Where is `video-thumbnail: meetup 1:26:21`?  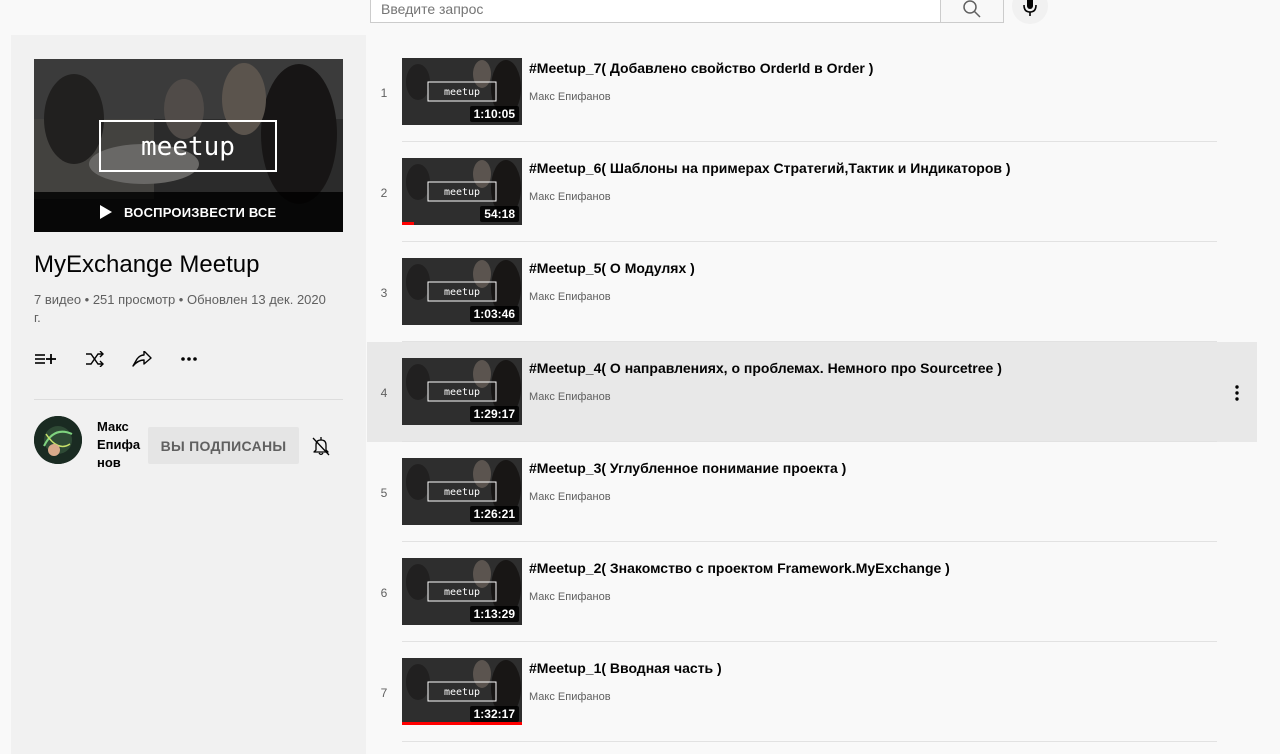
video-thumbnail: meetup 1:26:21 is located at coordinates (462, 491).